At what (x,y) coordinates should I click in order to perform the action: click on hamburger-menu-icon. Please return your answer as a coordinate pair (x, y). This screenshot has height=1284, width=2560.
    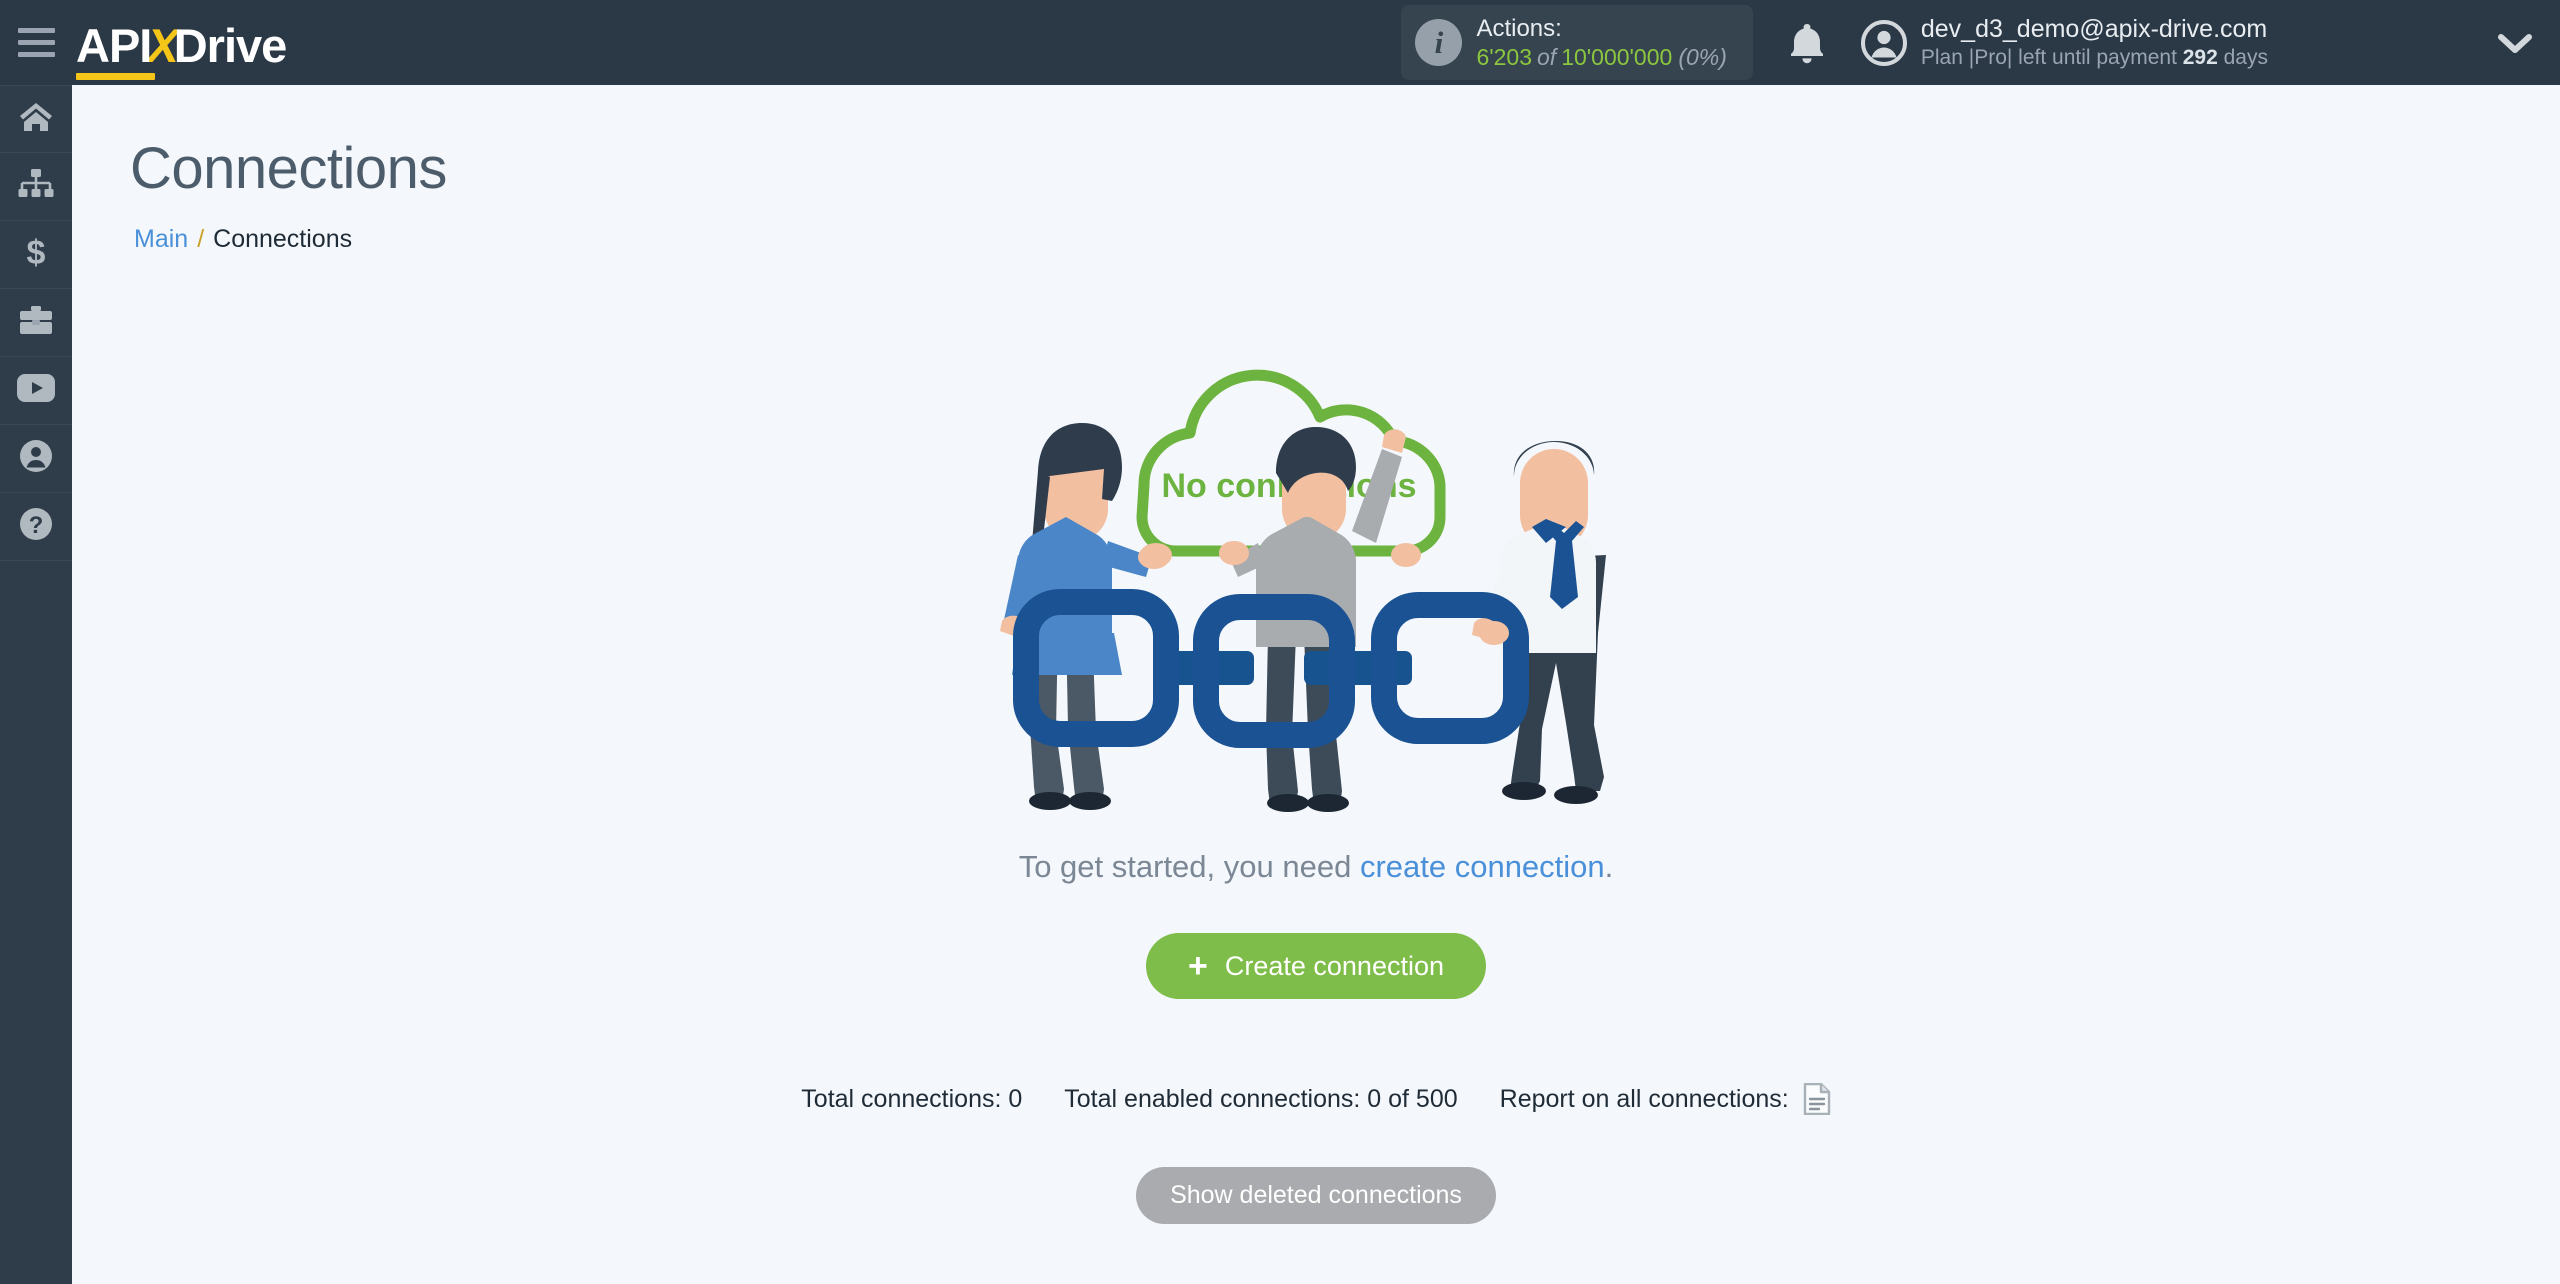
    Looking at the image, I should click on (38, 43).